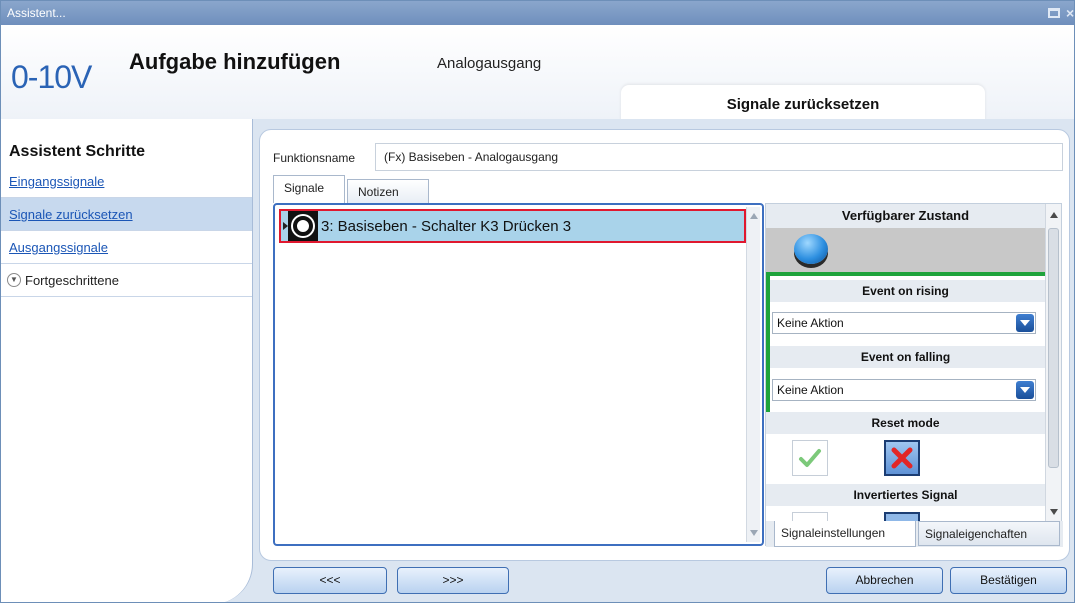 The width and height of the screenshot is (1075, 603). I want to click on sidebar-item-signale-zuruecksetzen: Signale zurücksetzen, so click(126, 214).